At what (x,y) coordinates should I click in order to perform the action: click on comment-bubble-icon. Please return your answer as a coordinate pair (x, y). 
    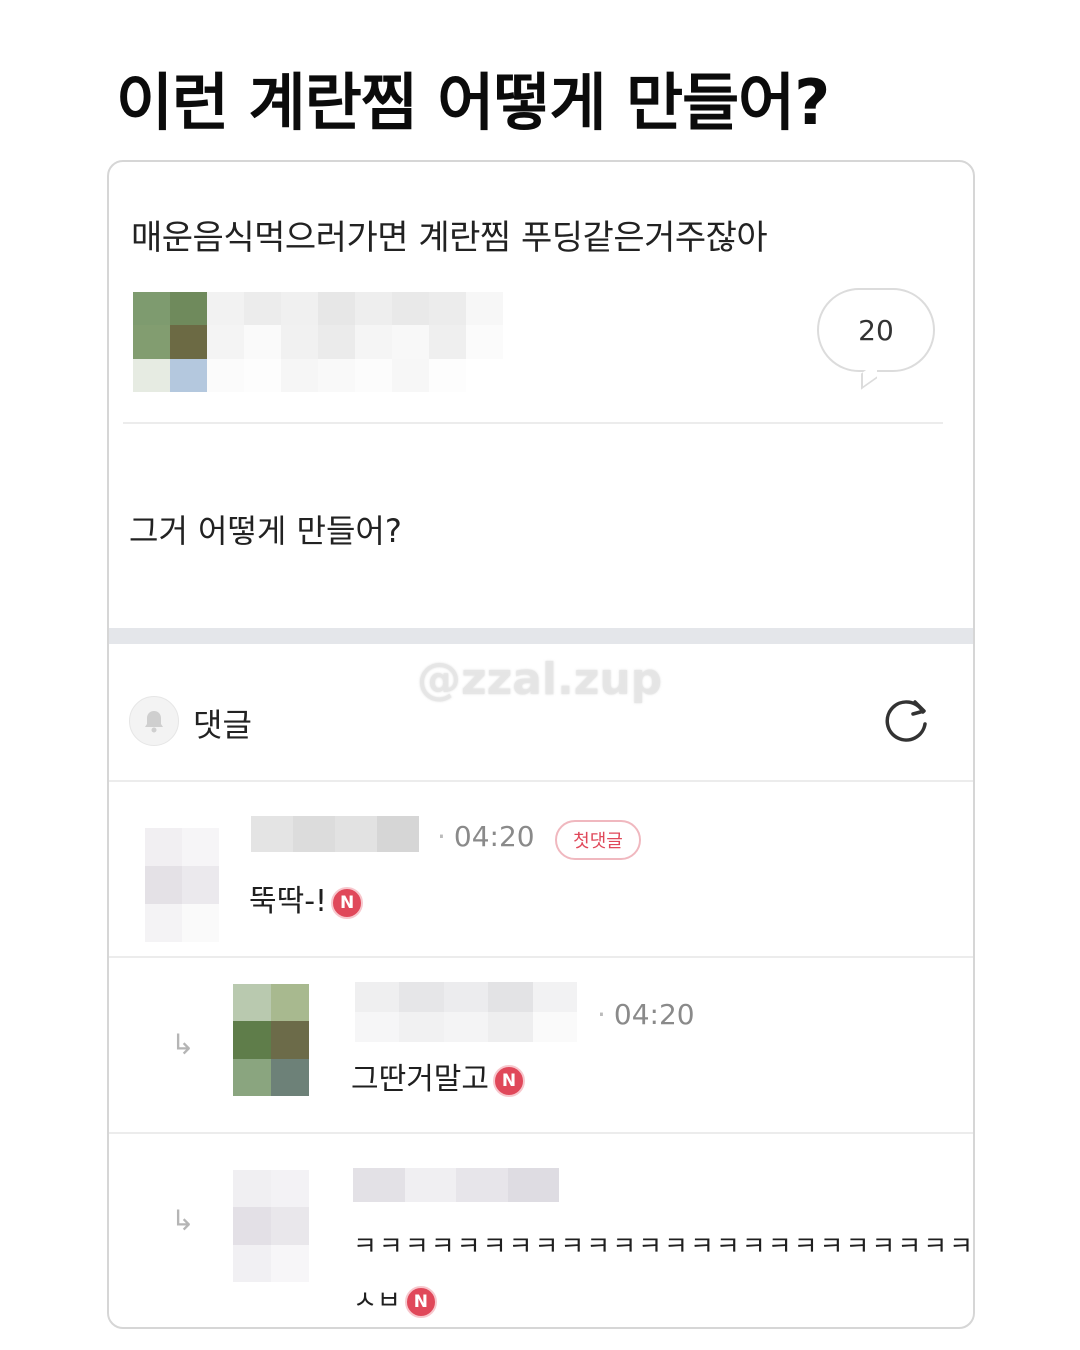
    Looking at the image, I should click on (869, 376).